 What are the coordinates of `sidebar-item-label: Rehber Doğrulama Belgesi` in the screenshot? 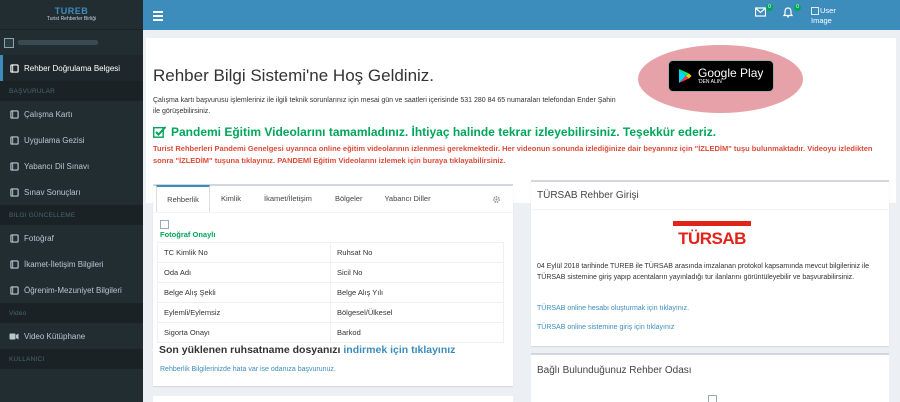 It's located at (72, 68).